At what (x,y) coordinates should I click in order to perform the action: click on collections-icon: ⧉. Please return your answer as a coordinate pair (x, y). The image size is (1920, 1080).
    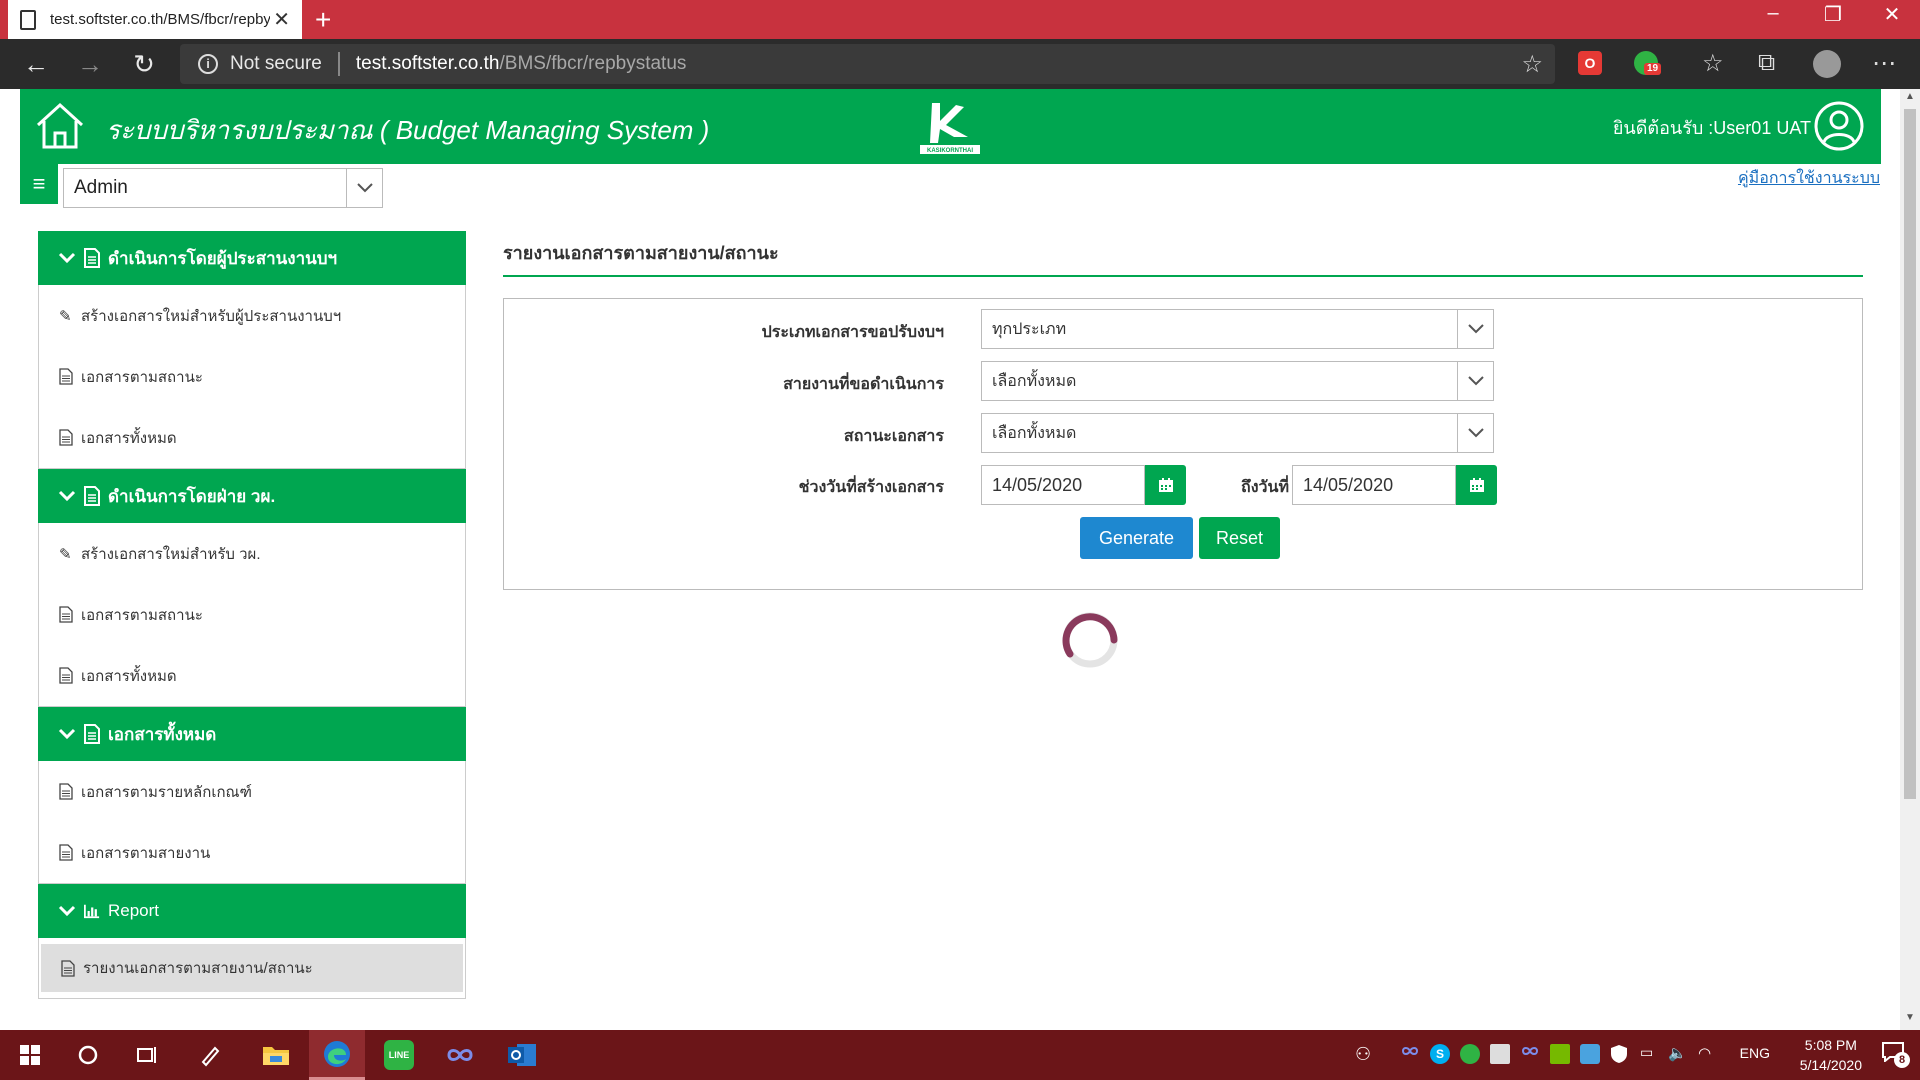
    Looking at the image, I should click on (1766, 63).